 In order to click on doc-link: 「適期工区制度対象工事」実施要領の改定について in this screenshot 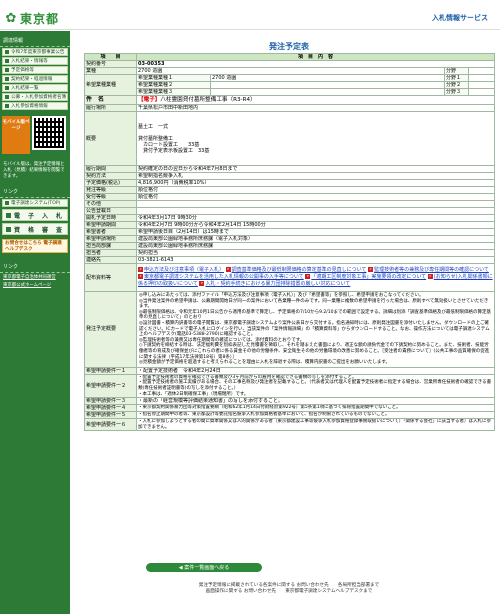, I will do `click(368, 277)`.